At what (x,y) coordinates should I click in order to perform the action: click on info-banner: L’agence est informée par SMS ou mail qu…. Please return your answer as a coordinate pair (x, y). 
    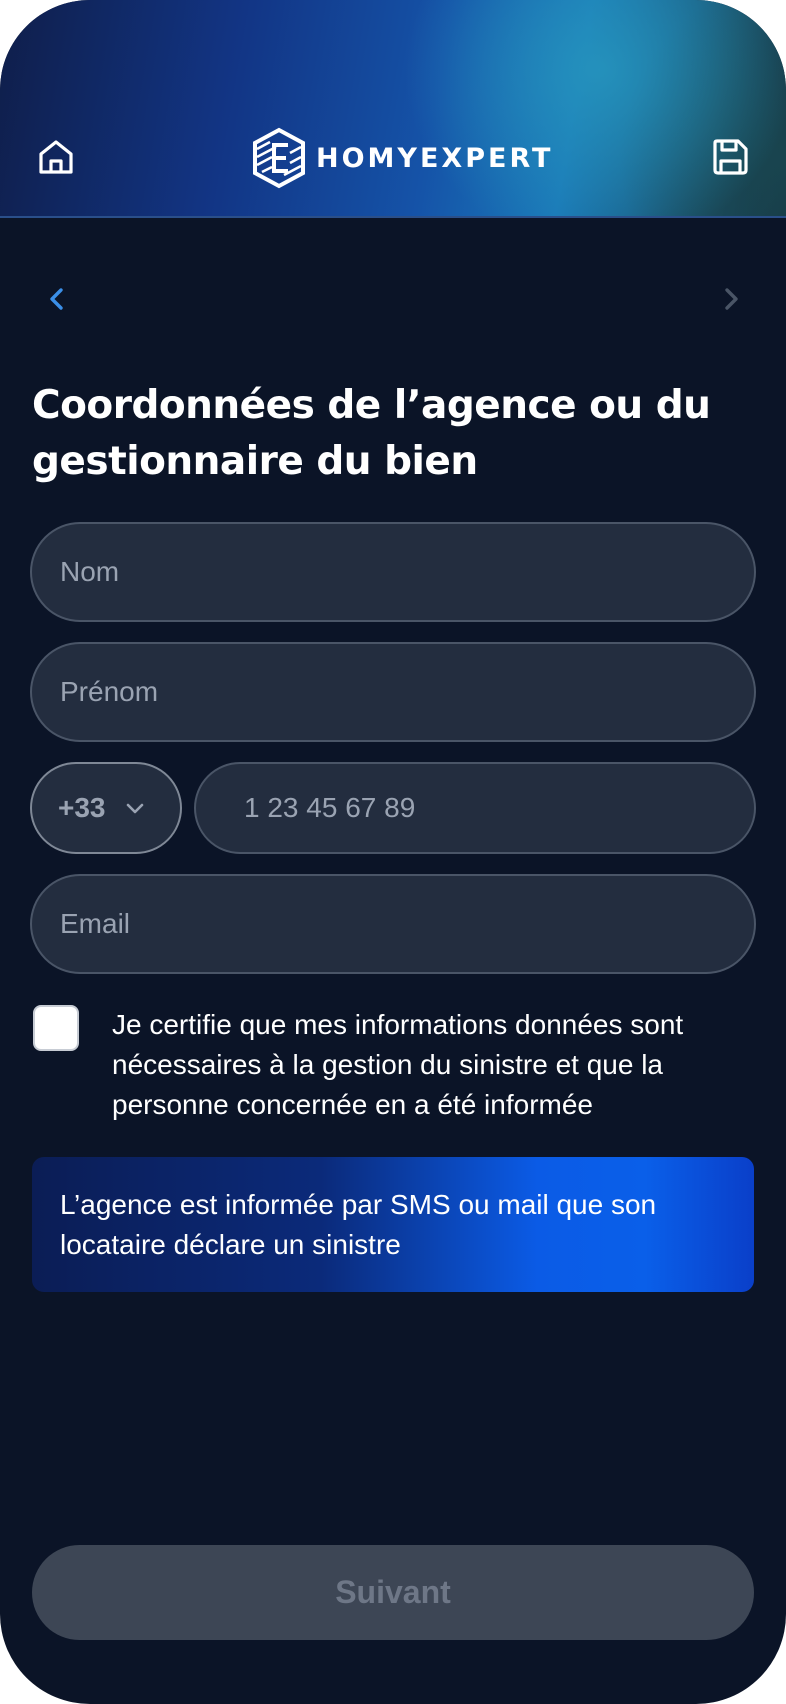
    Looking at the image, I should click on (393, 1224).